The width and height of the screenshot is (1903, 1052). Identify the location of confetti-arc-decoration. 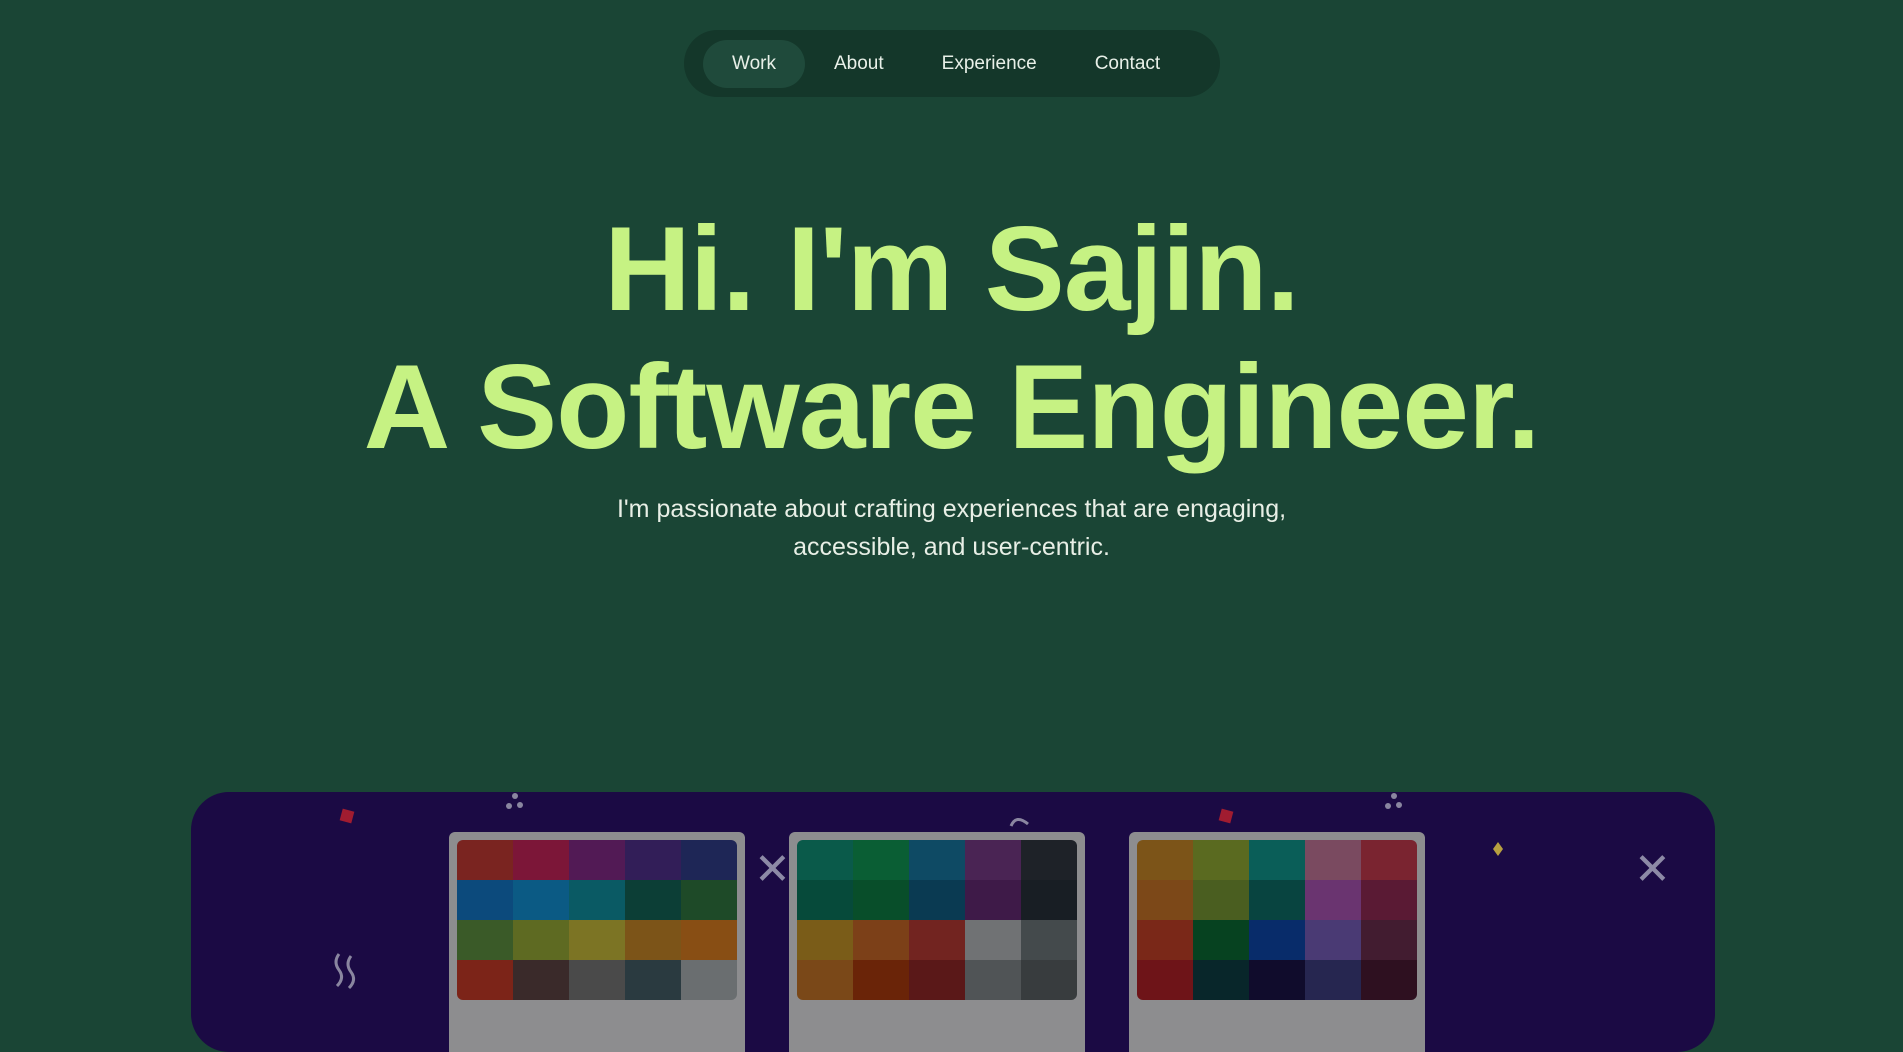
(1020, 821).